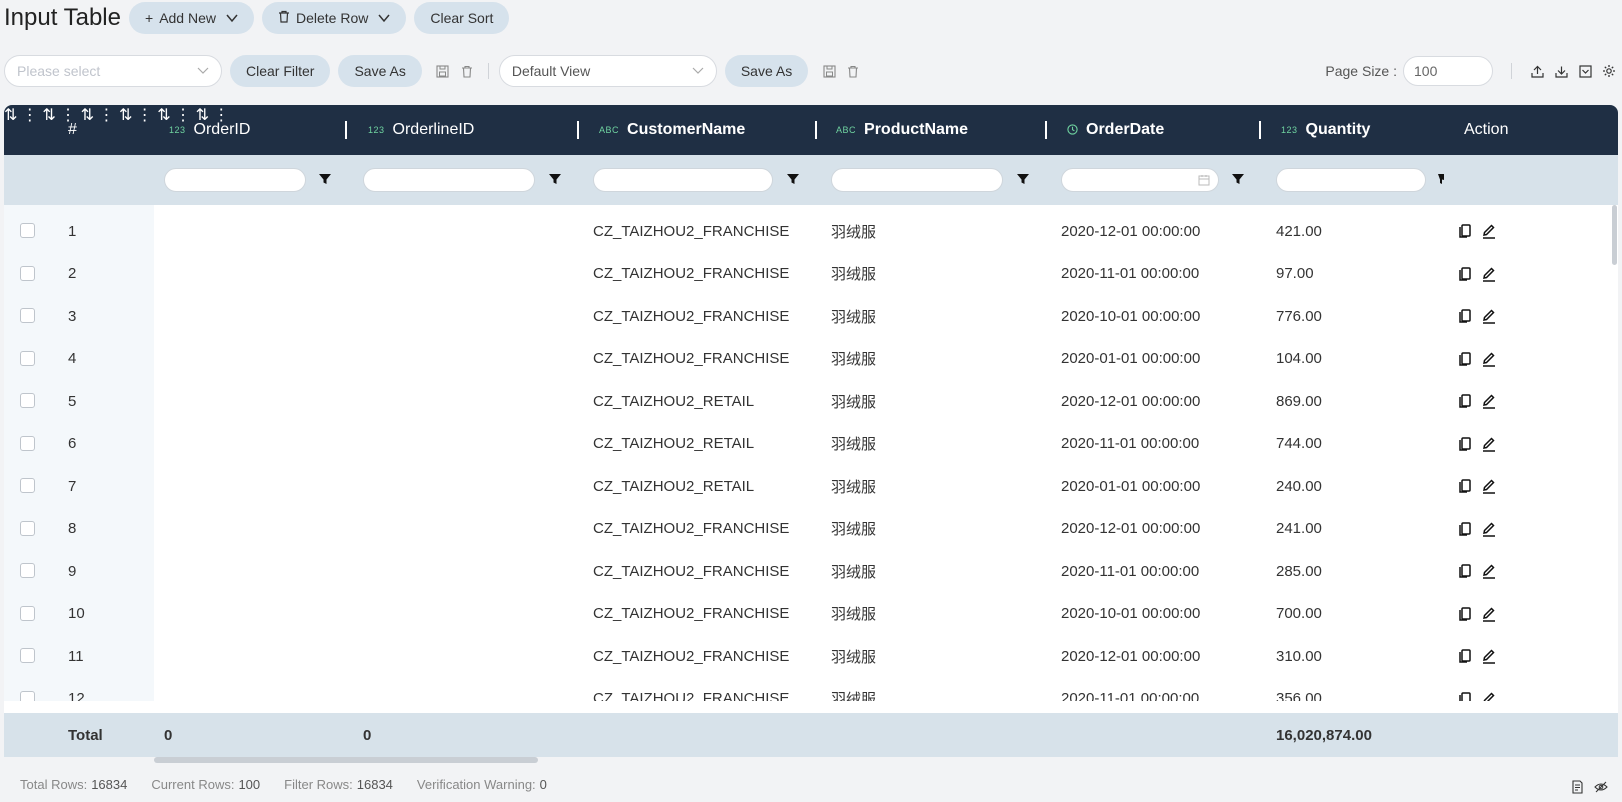 The image size is (1622, 802). I want to click on settings-gear-icon, so click(1609, 71).